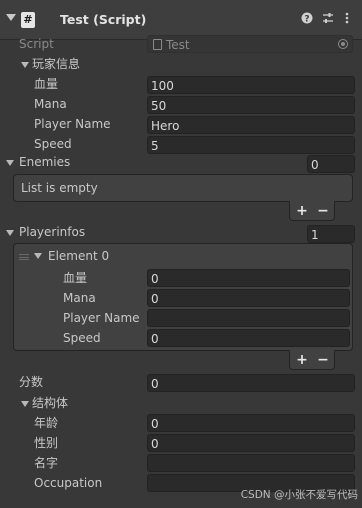 The height and width of the screenshot is (508, 362). Describe the element at coordinates (75, 278) in the screenshot. I see `element-hp-label: 血量` at that location.